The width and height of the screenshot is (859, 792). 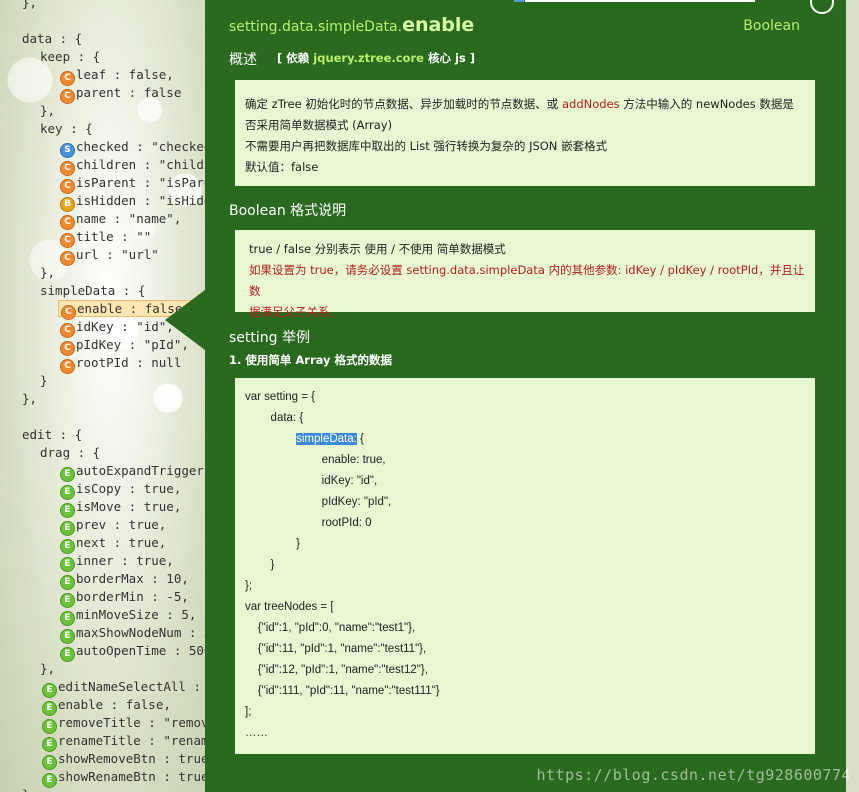 What do you see at coordinates (137, 166) in the screenshot?
I see `tree-item: Cchildren : "children",` at bounding box center [137, 166].